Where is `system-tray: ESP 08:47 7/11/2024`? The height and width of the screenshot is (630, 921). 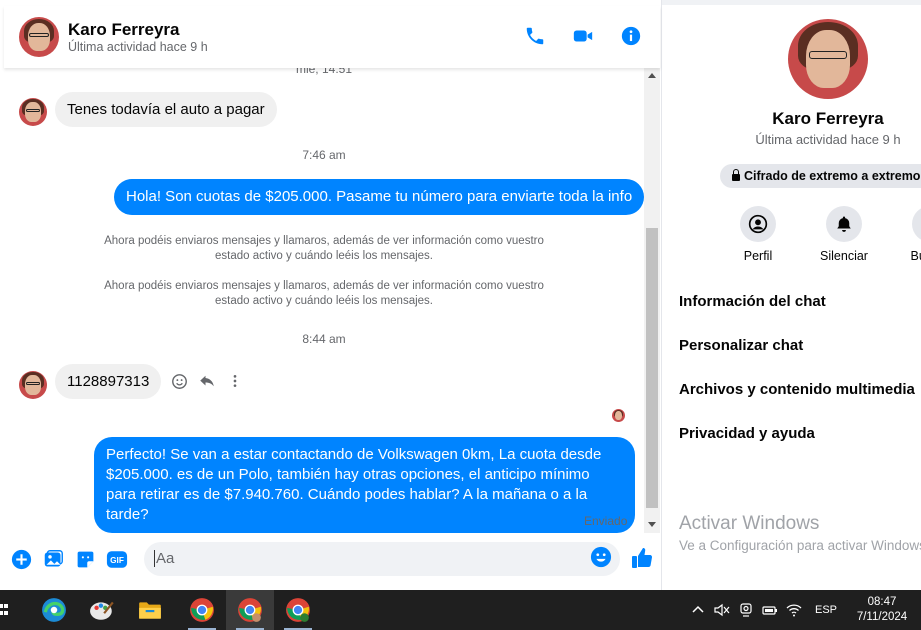
system-tray: ESP 08:47 7/11/2024 is located at coordinates (805, 610).